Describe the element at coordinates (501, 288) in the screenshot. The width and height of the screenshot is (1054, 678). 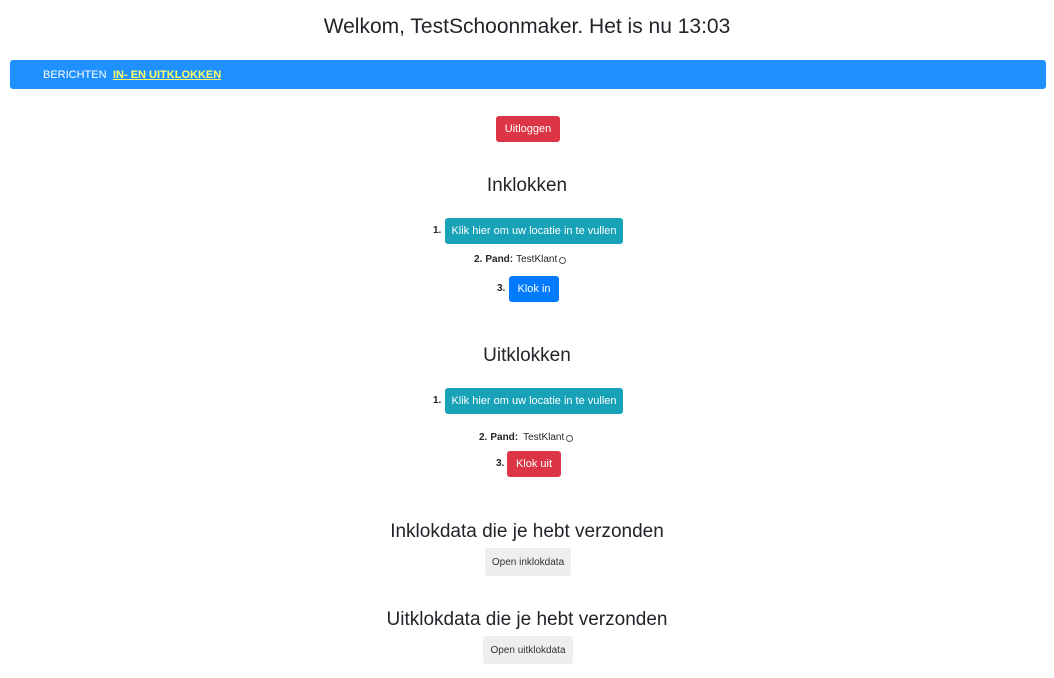
I see `inklokken-step3-number: 3.` at that location.